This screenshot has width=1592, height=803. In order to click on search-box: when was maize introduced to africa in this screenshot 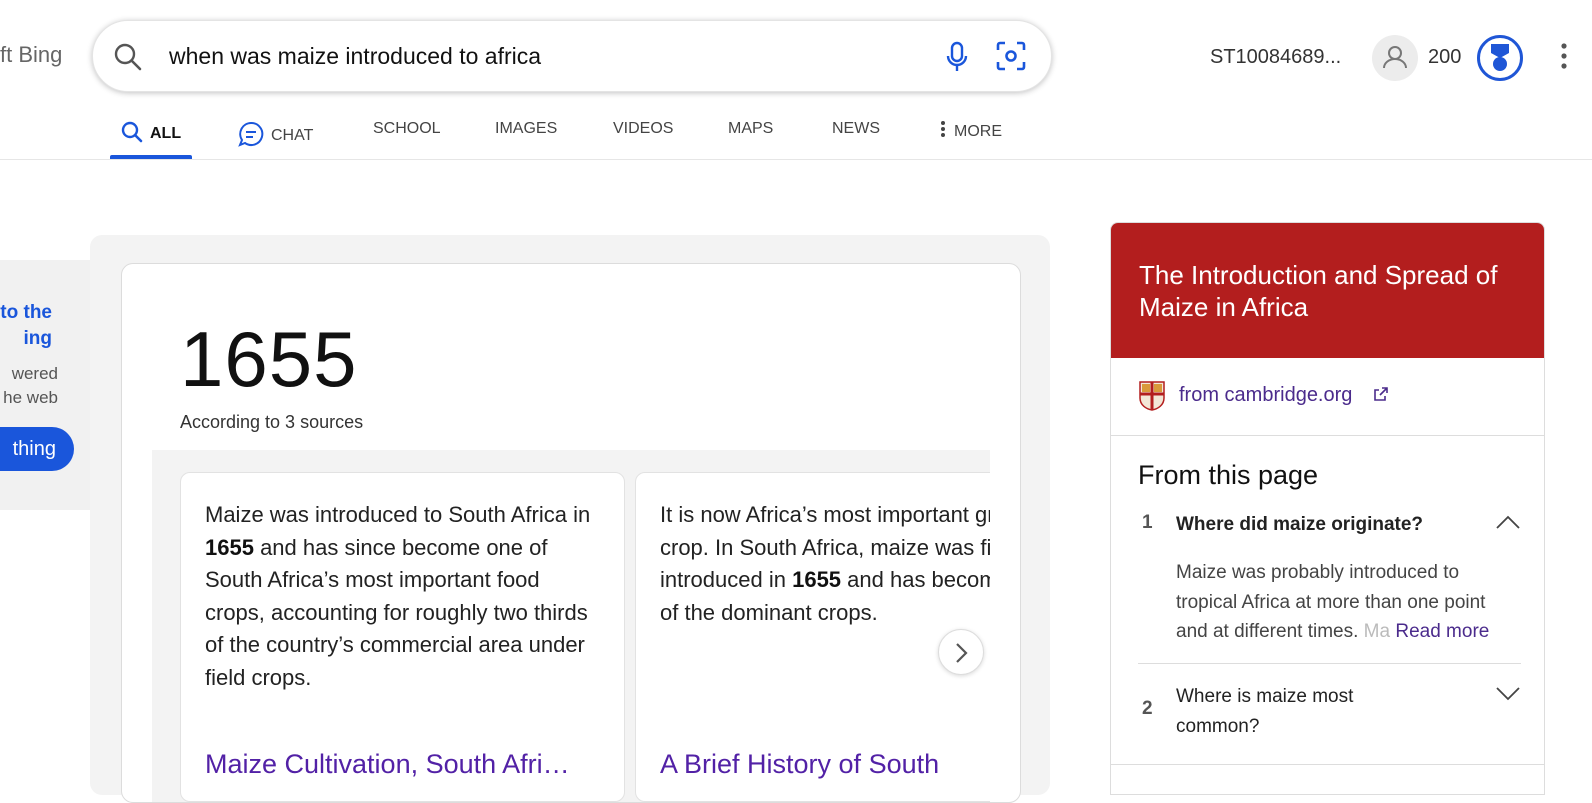, I will do `click(572, 56)`.